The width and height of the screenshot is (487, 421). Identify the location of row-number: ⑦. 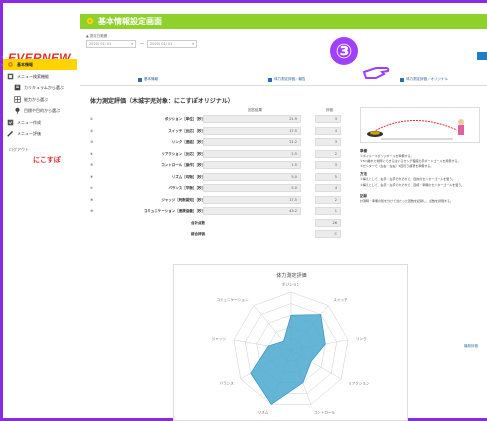
(92, 188).